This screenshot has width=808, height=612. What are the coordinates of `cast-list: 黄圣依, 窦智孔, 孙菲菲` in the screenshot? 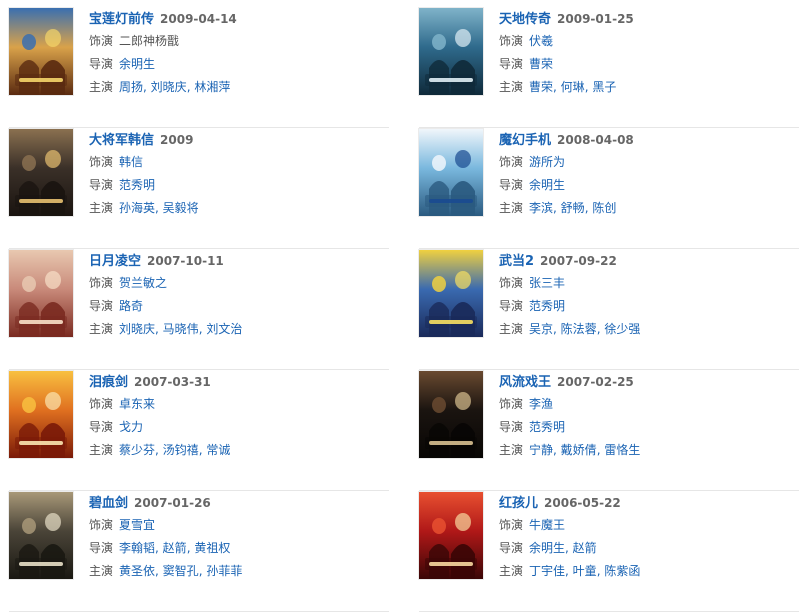 It's located at (180, 571).